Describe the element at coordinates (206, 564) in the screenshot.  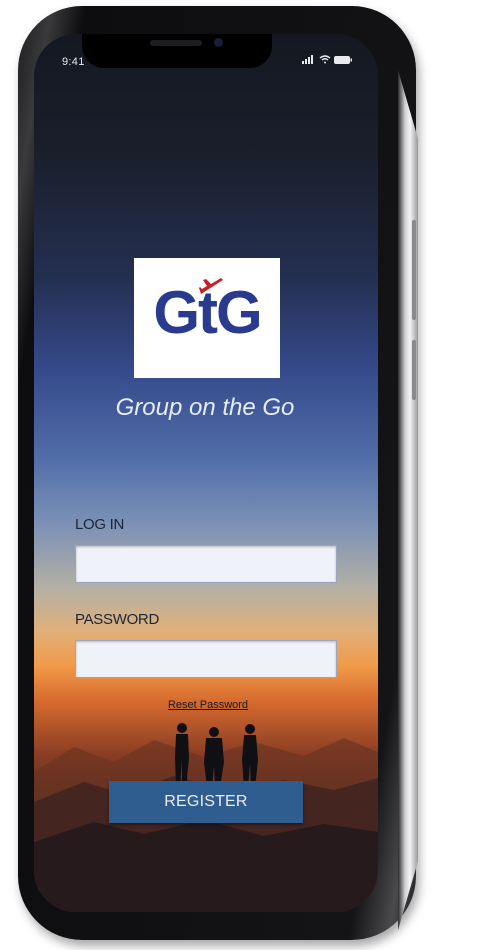
I see `login-input` at that location.